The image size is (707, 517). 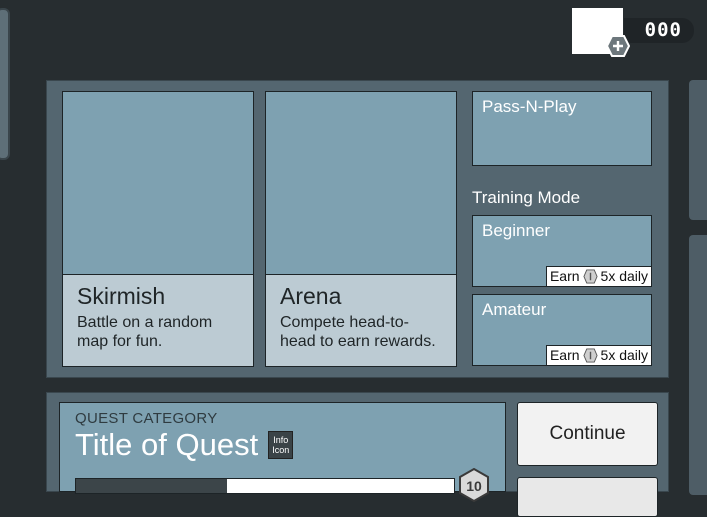 I want to click on quest-progress-fill, so click(x=152, y=486).